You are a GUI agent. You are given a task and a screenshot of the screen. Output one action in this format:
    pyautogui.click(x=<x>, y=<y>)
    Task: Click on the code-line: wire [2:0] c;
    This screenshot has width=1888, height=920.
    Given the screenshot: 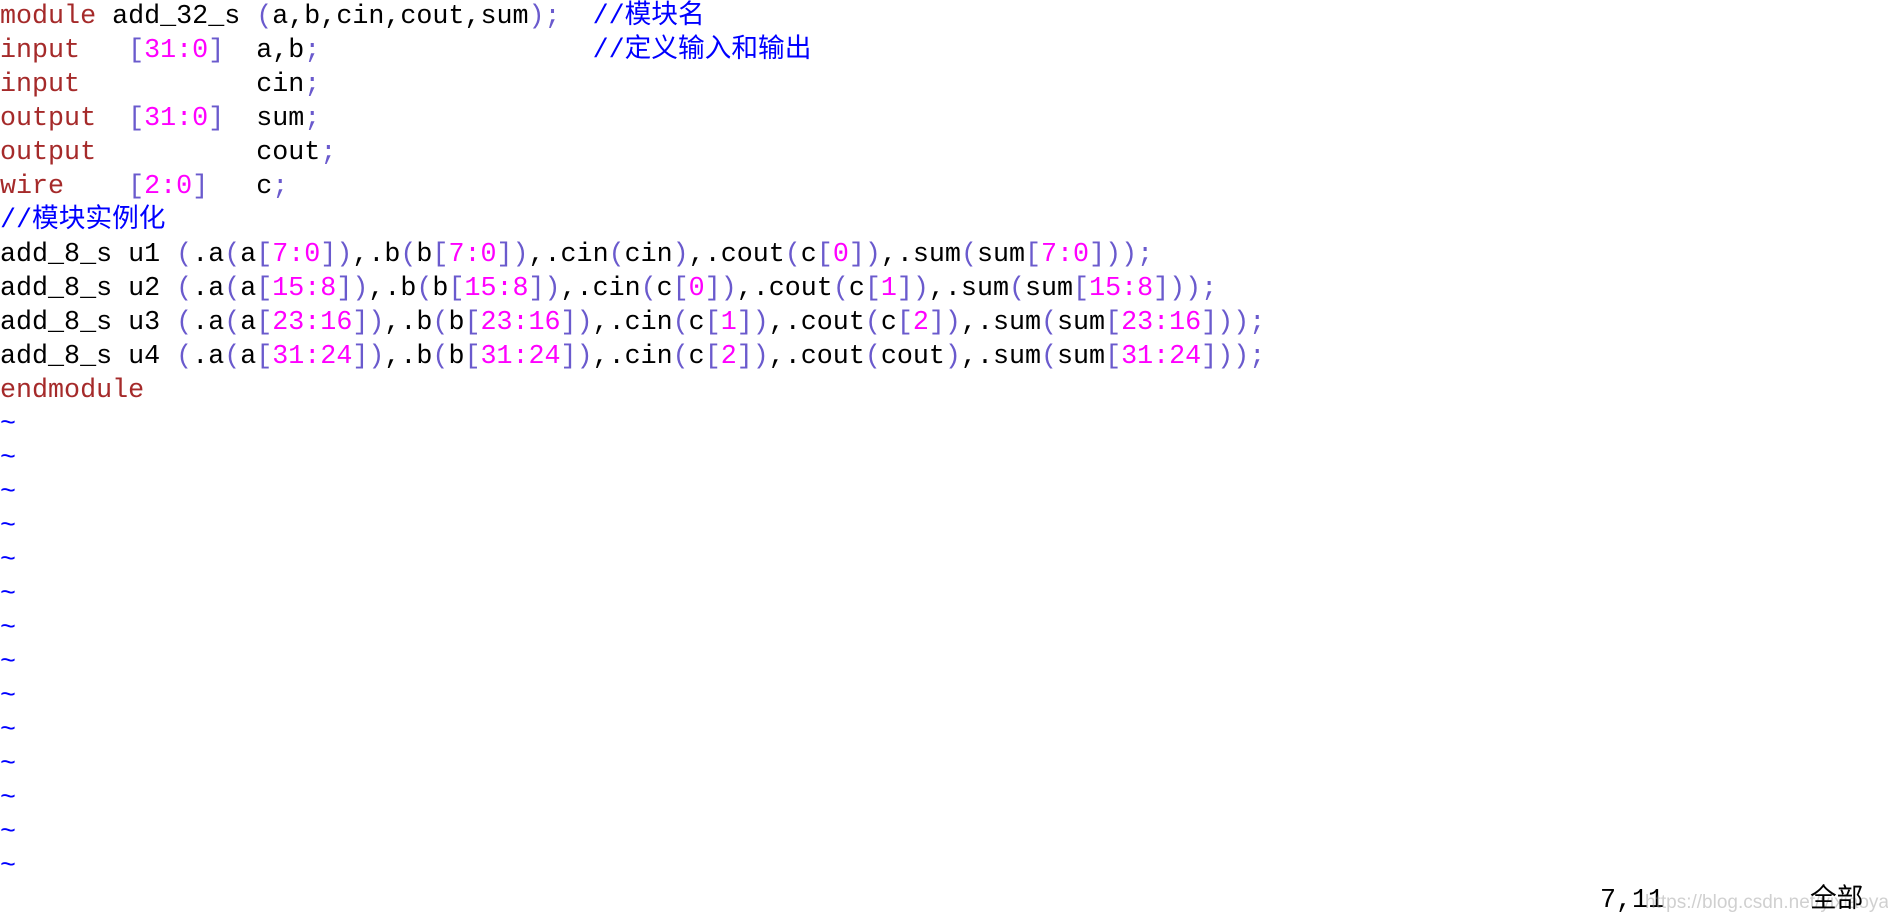 What is the action you would take?
    pyautogui.click(x=632, y=187)
    